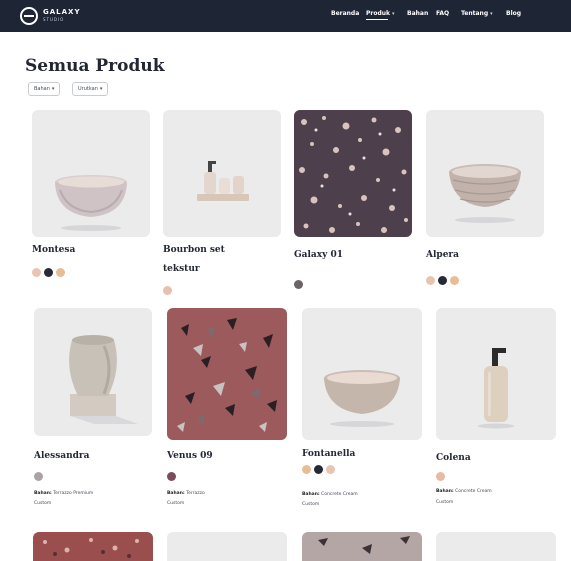  What do you see at coordinates (496, 388) in the screenshot?
I see `soap-dispenser-image` at bounding box center [496, 388].